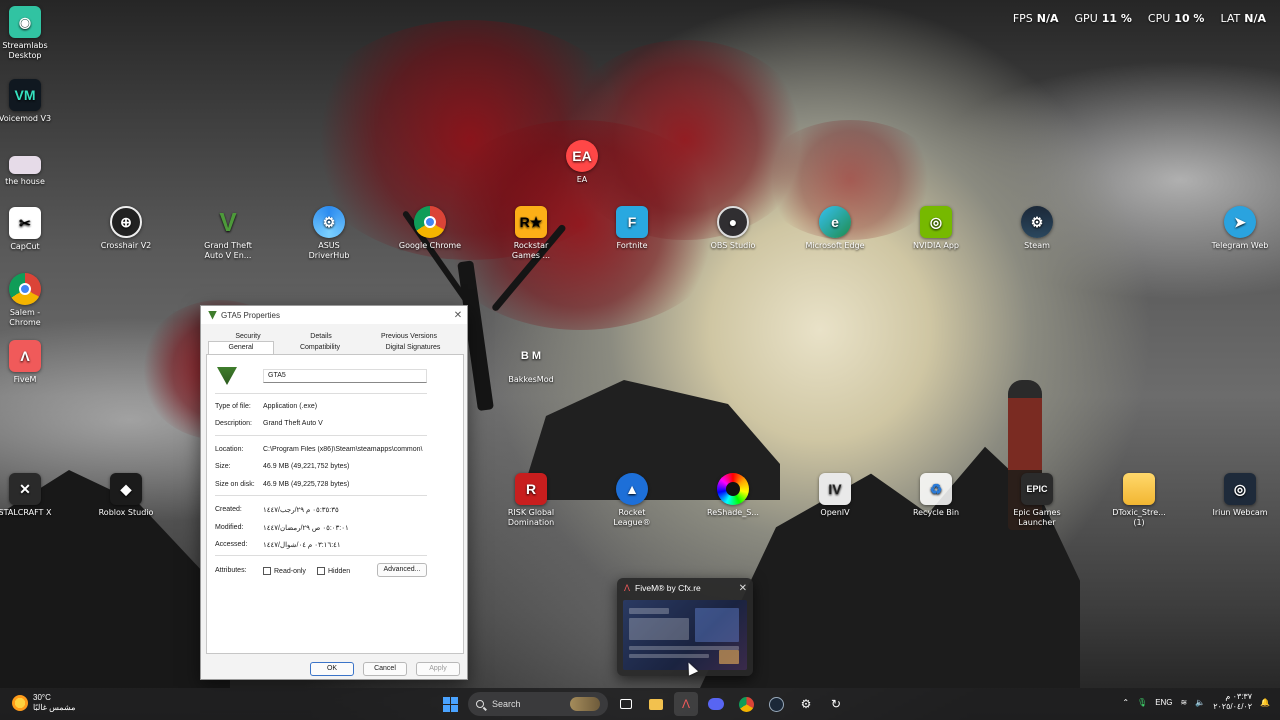  I want to click on wifi-icon: ≋, so click(1184, 702).